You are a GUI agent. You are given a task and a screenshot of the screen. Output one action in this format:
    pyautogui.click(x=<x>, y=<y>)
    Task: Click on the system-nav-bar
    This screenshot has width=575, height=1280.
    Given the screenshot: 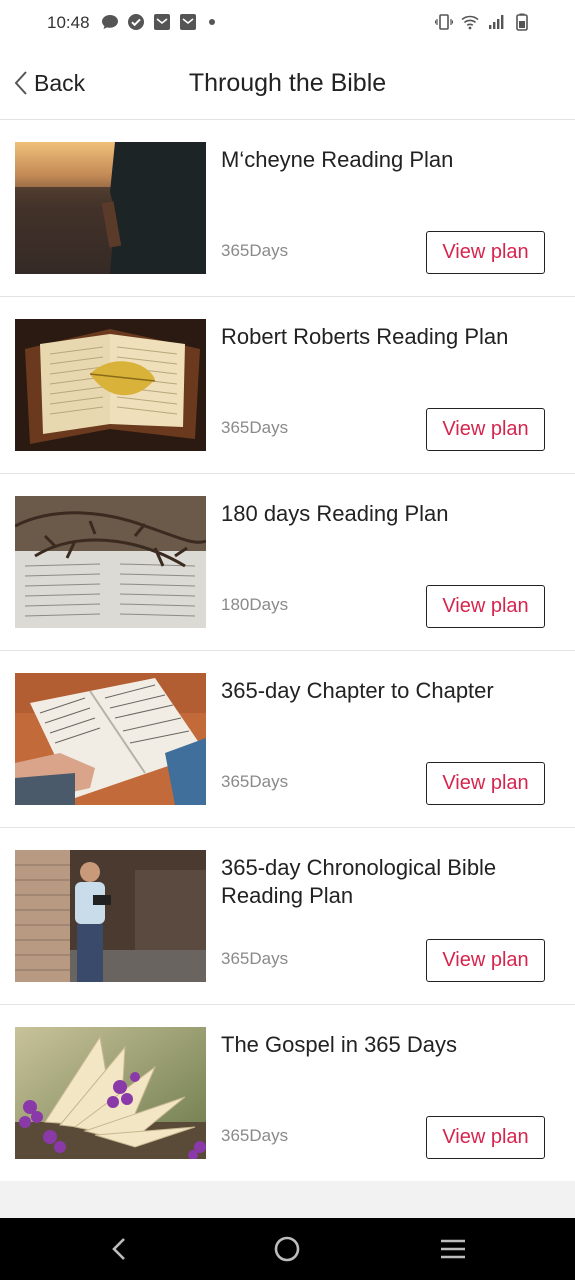 What is the action you would take?
    pyautogui.click(x=287, y=1249)
    